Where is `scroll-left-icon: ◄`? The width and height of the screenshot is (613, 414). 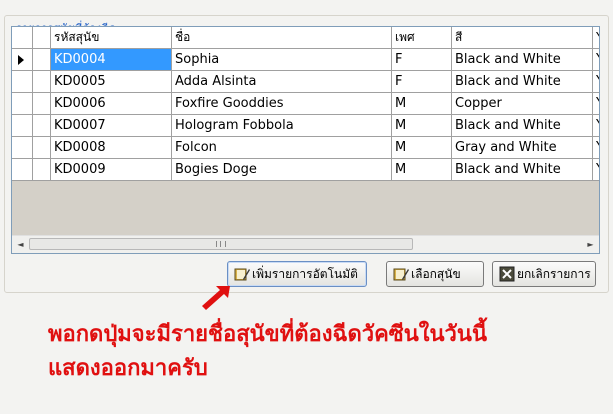
scroll-left-icon: ◄ is located at coordinates (20, 244).